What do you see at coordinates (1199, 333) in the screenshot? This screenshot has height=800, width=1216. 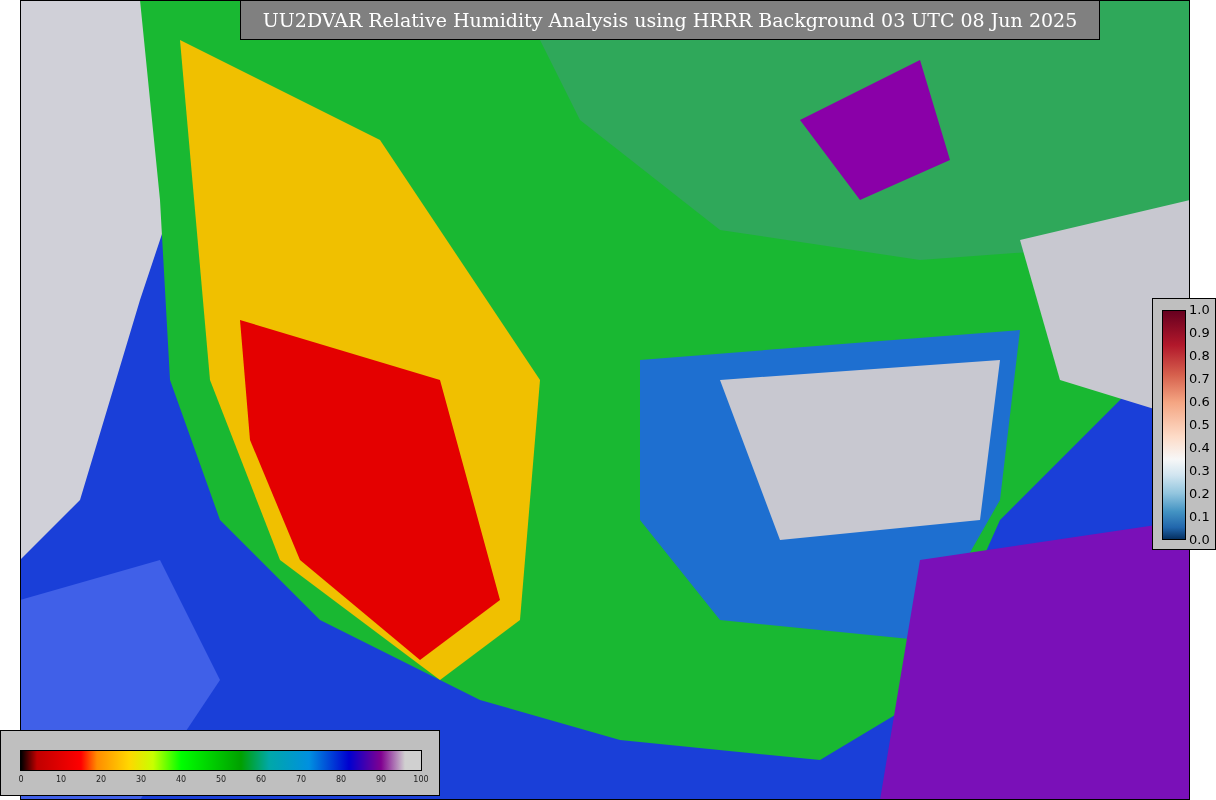 I see `tick-label: 0.9` at bounding box center [1199, 333].